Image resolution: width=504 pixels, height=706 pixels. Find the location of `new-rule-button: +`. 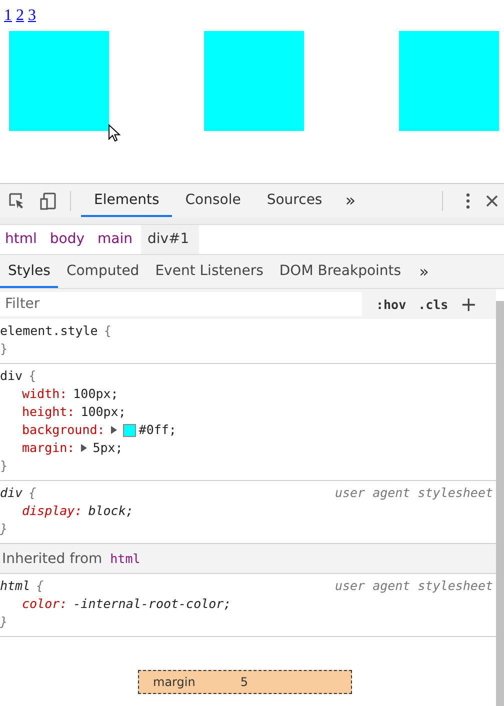

new-rule-button: + is located at coordinates (468, 304).